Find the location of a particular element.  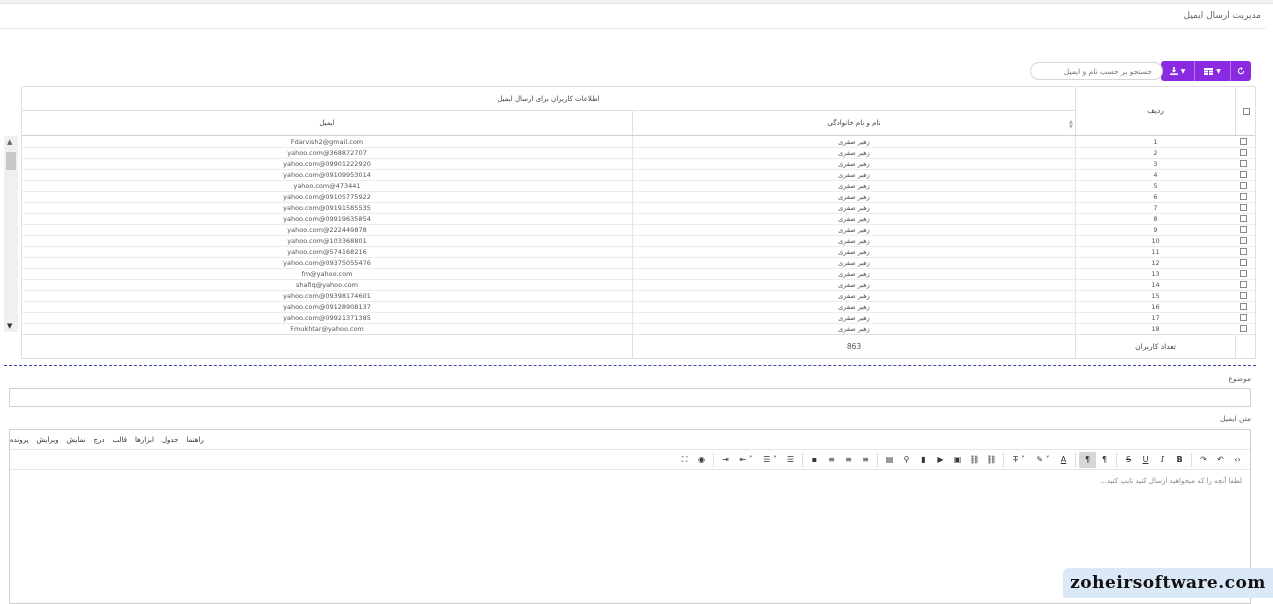

row-number-cell: 5 is located at coordinates (1155, 186).